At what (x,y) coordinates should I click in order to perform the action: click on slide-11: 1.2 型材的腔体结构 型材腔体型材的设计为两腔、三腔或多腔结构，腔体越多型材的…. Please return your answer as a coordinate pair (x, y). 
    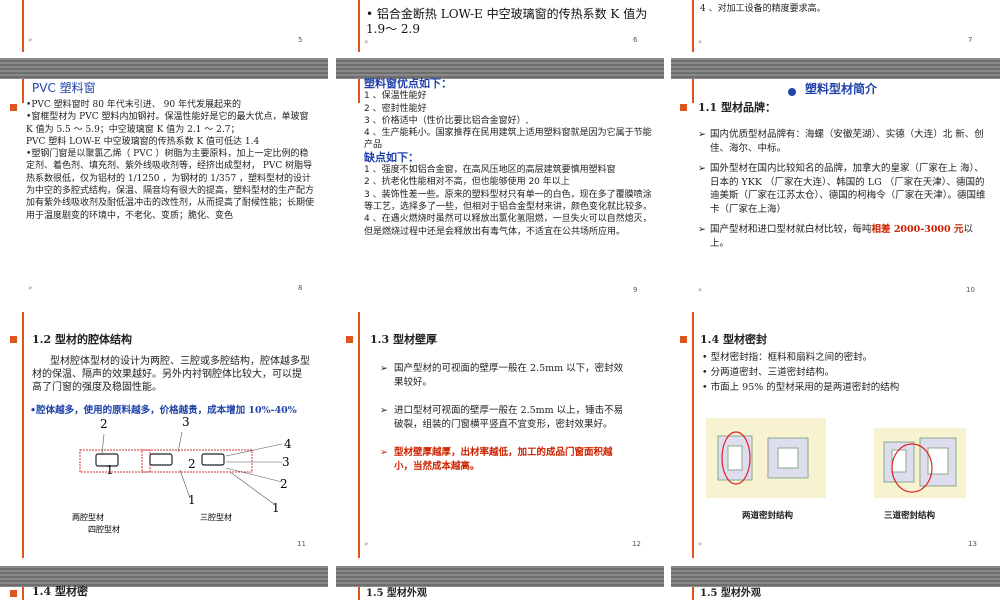
    Looking at the image, I should click on (164, 435).